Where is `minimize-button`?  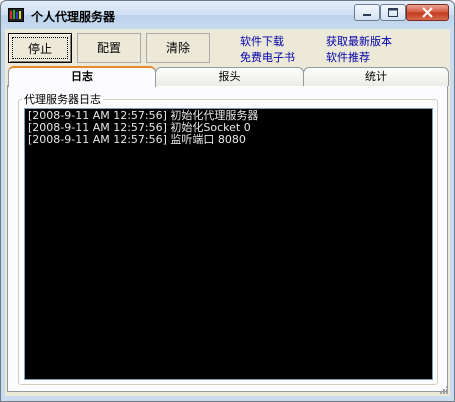
minimize-button is located at coordinates (367, 12).